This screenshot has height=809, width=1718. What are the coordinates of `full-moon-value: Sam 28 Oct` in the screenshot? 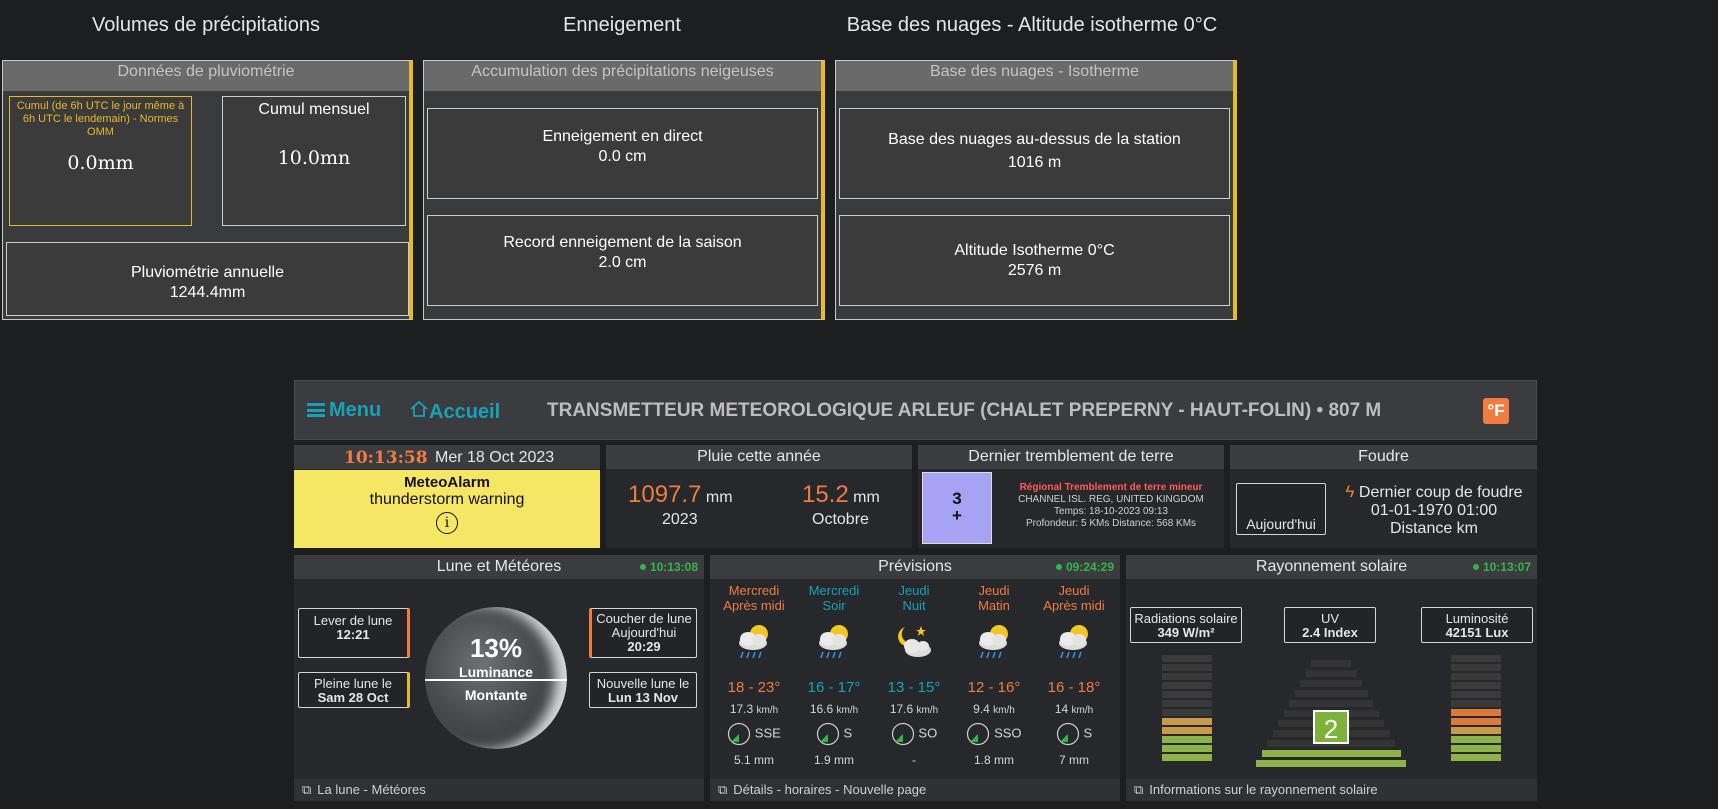 It's located at (353, 697).